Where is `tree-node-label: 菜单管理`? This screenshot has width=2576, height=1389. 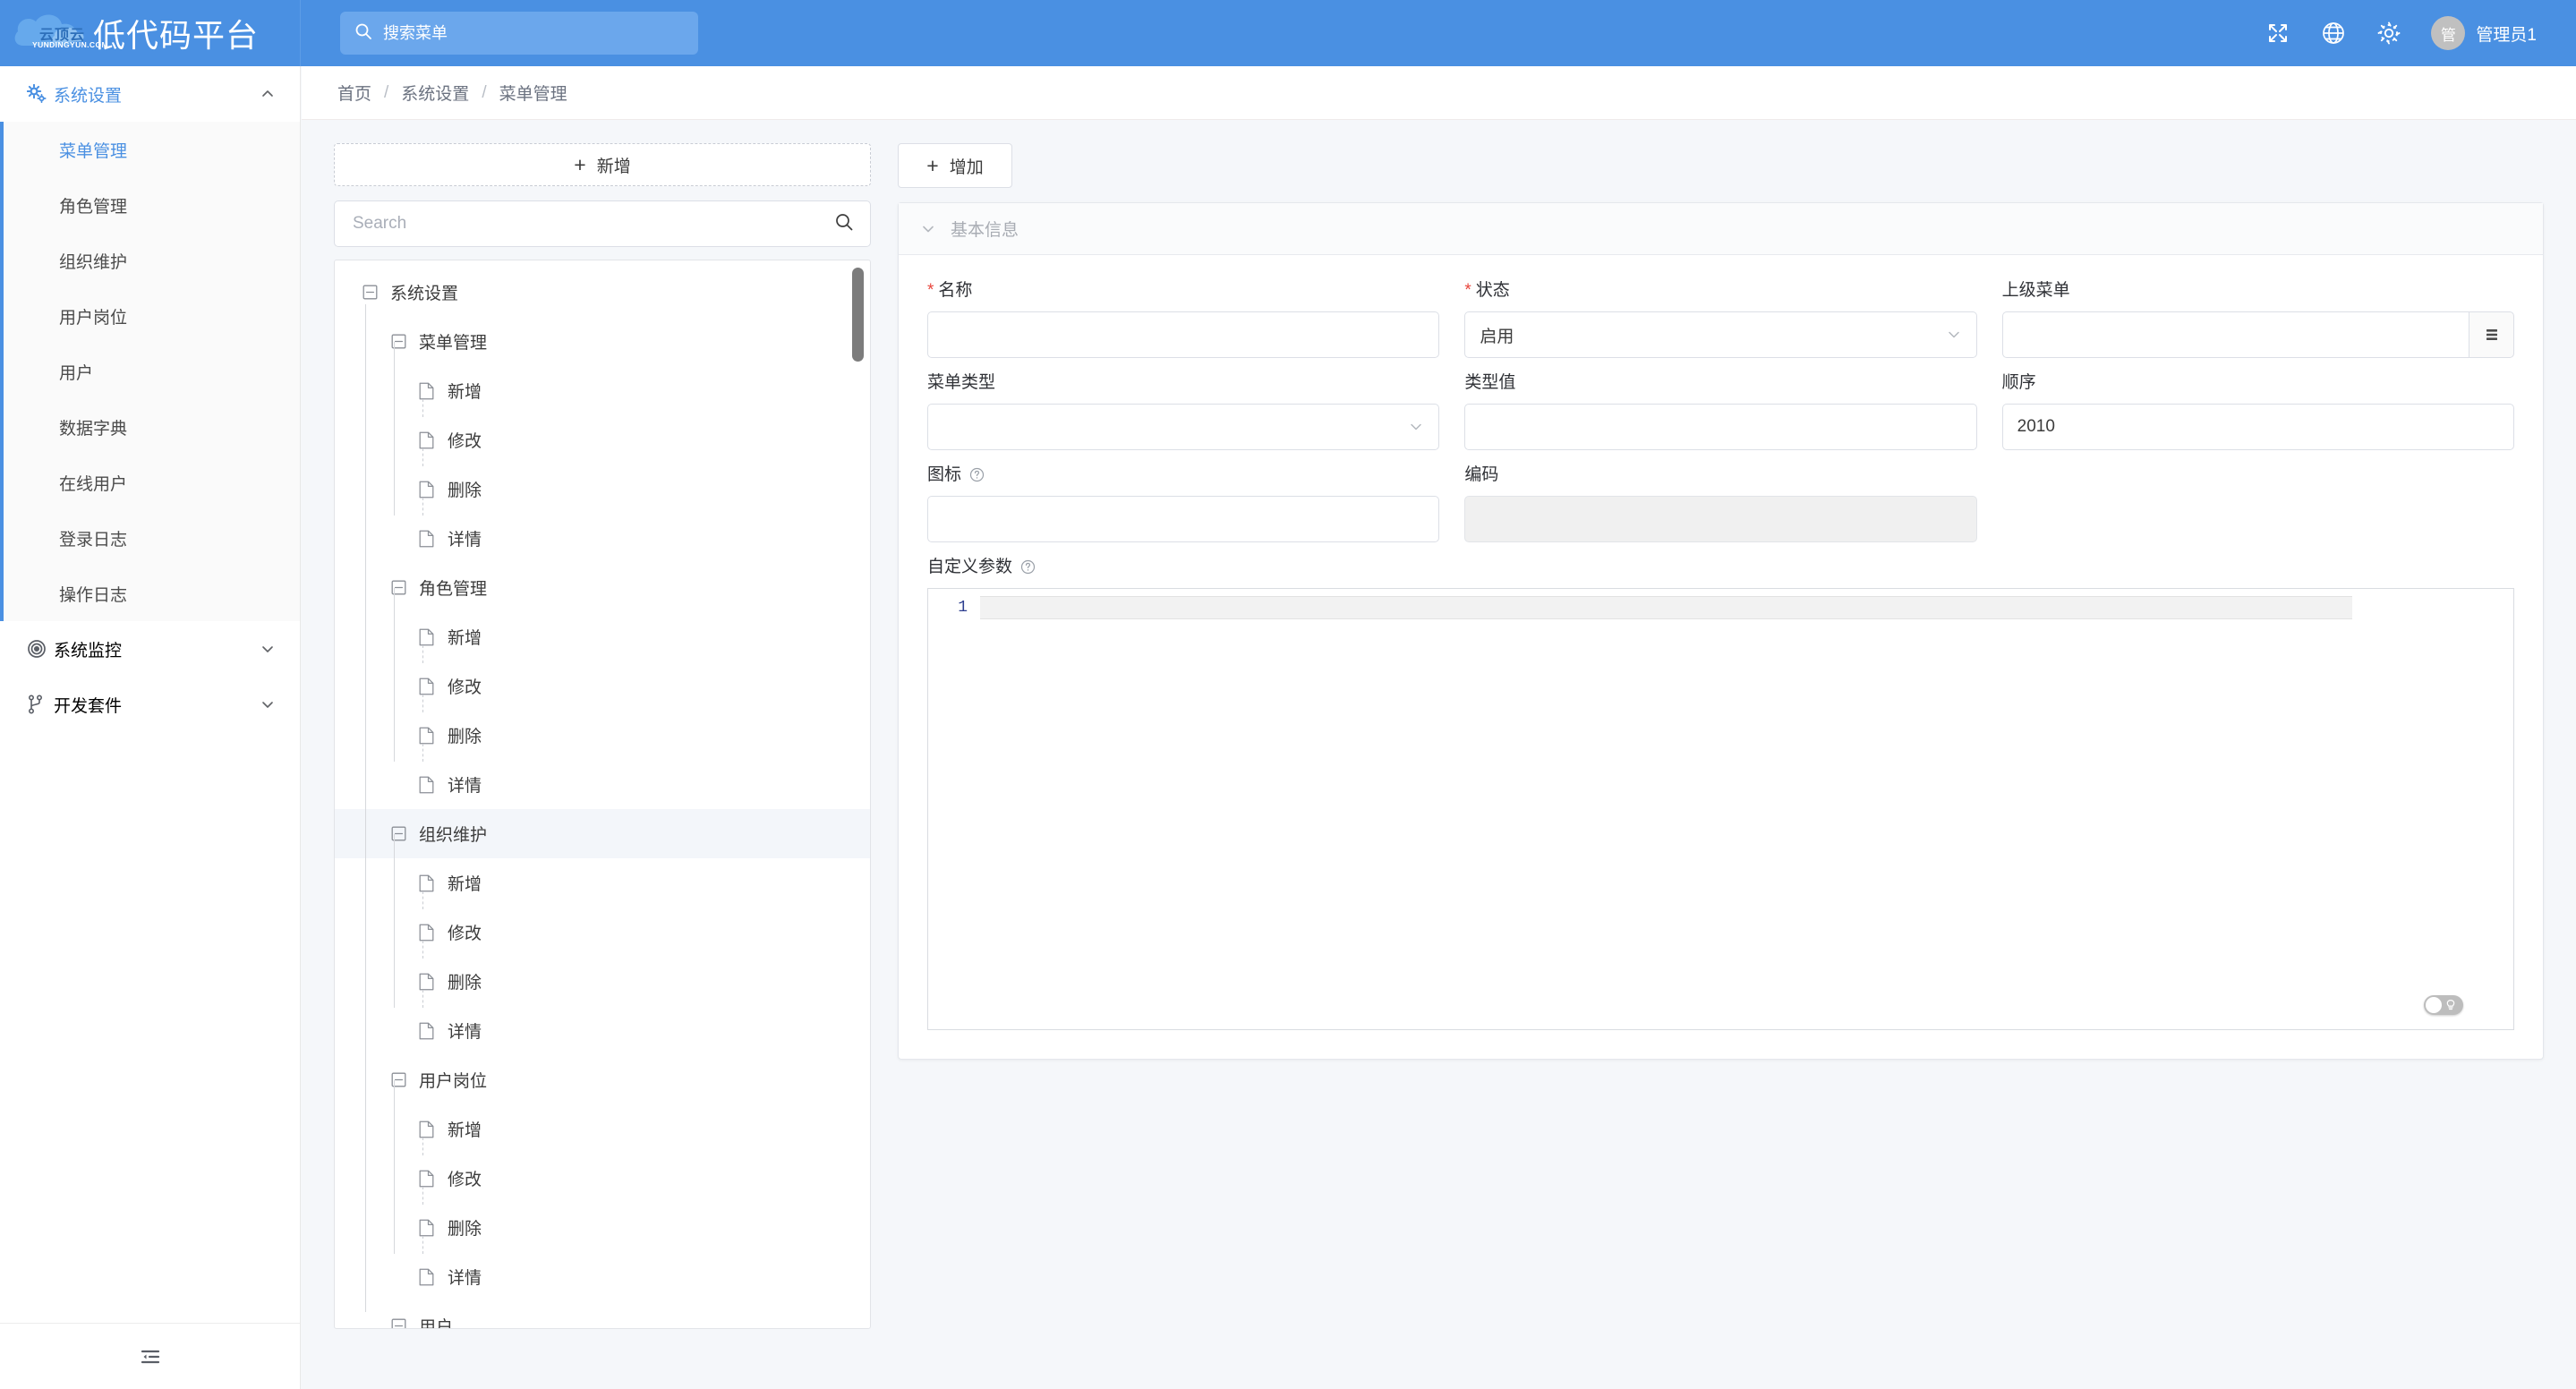 tree-node-label: 菜单管理 is located at coordinates (453, 343).